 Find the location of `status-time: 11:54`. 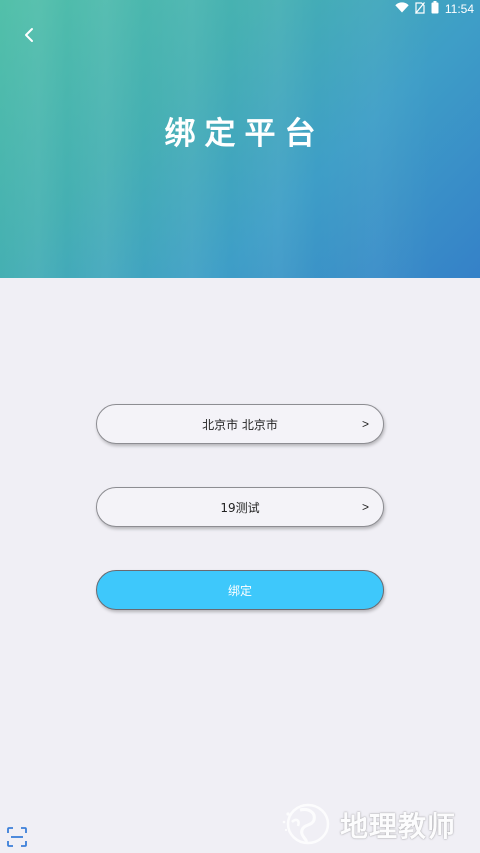

status-time: 11:54 is located at coordinates (459, 9).